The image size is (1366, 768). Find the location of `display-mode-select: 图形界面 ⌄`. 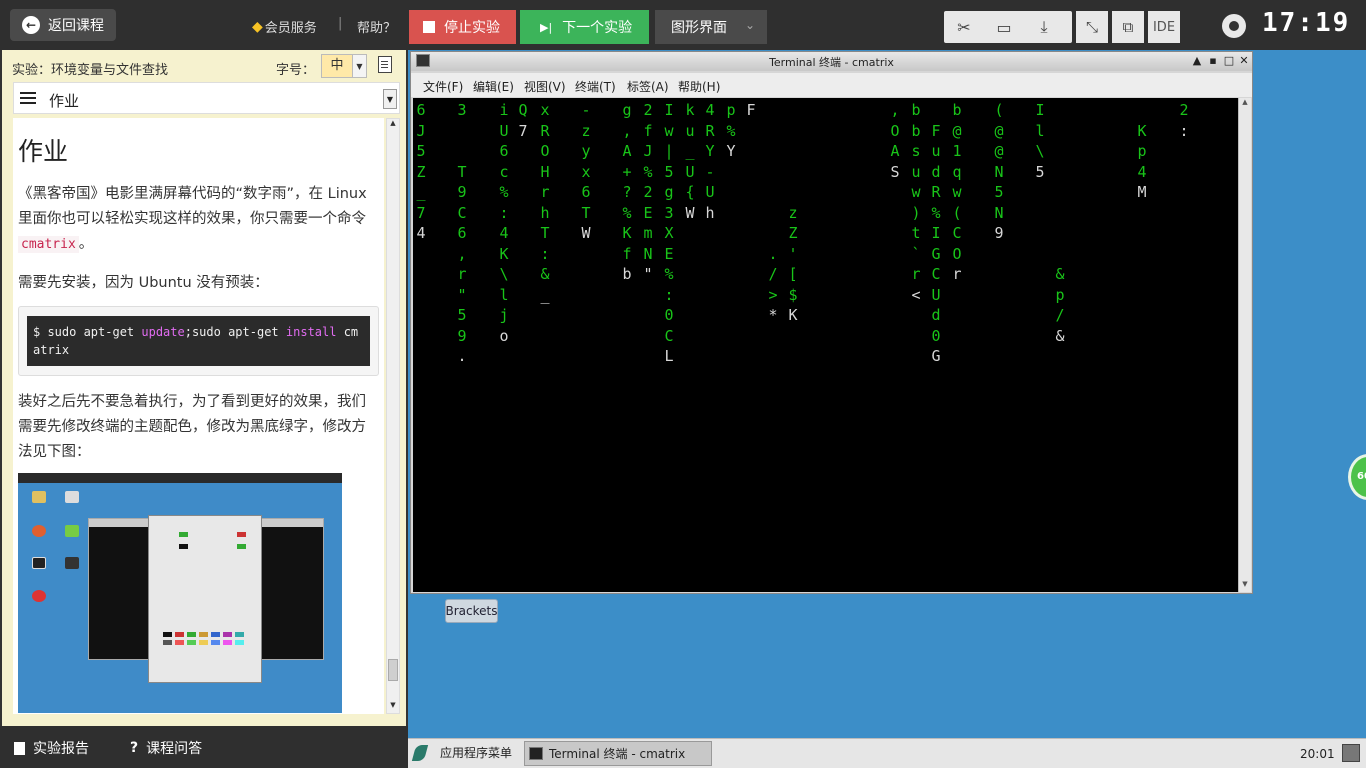

display-mode-select: 图形界面 ⌄ is located at coordinates (711, 27).